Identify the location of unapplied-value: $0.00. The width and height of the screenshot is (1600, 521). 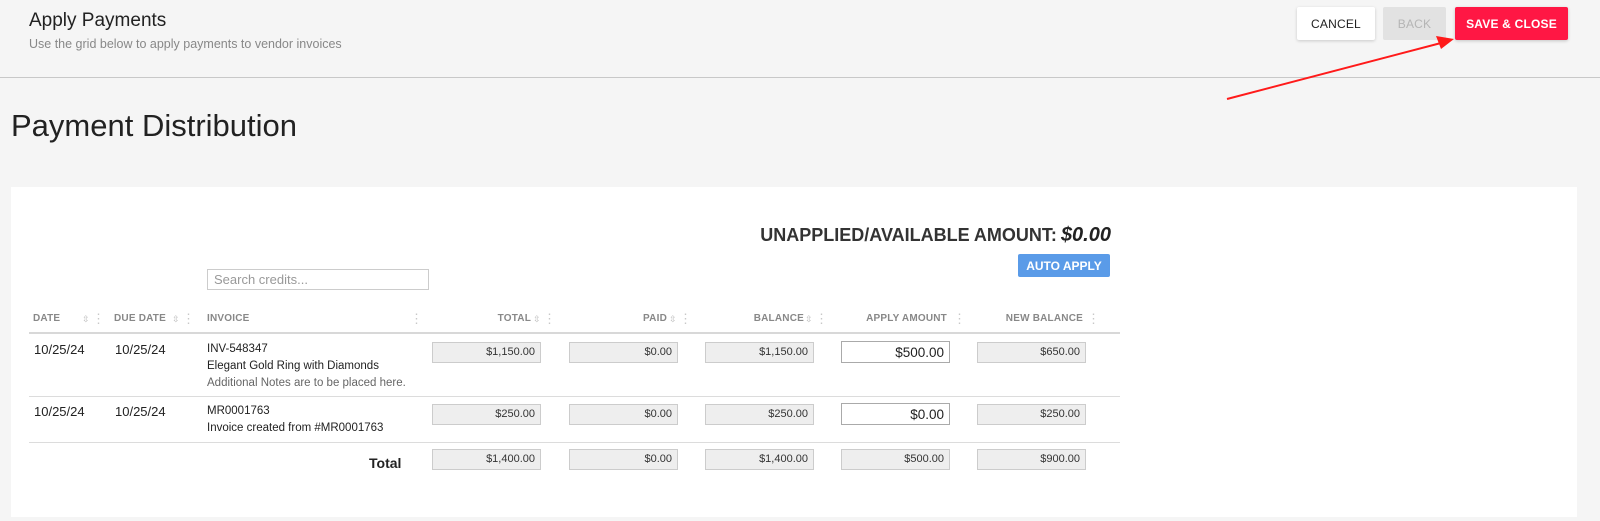
(1085, 235).